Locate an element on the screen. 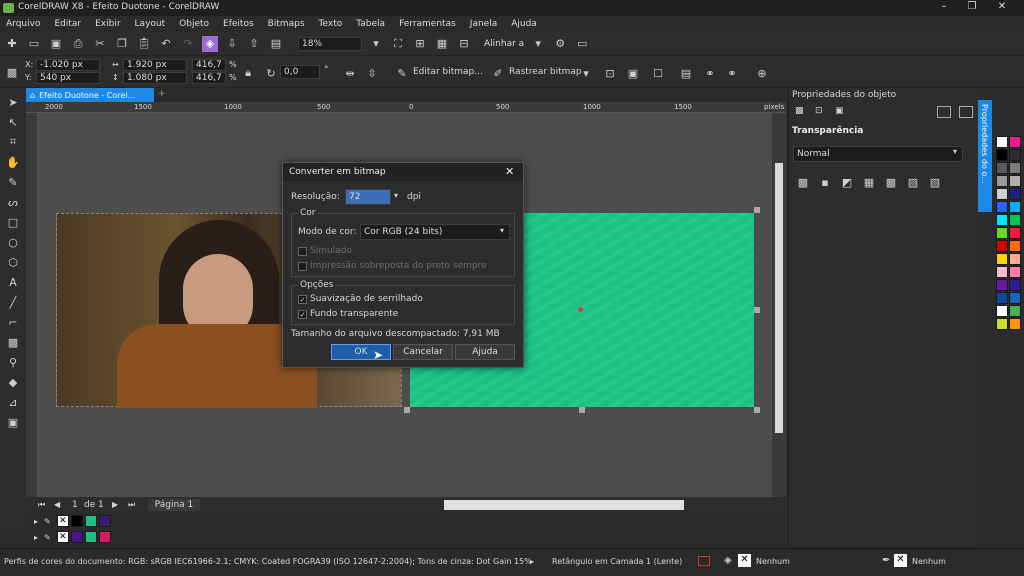 Image resolution: width=1024 pixels, height=576 pixels. vector-pattern-transparency-icon: ▦ is located at coordinates (869, 182).